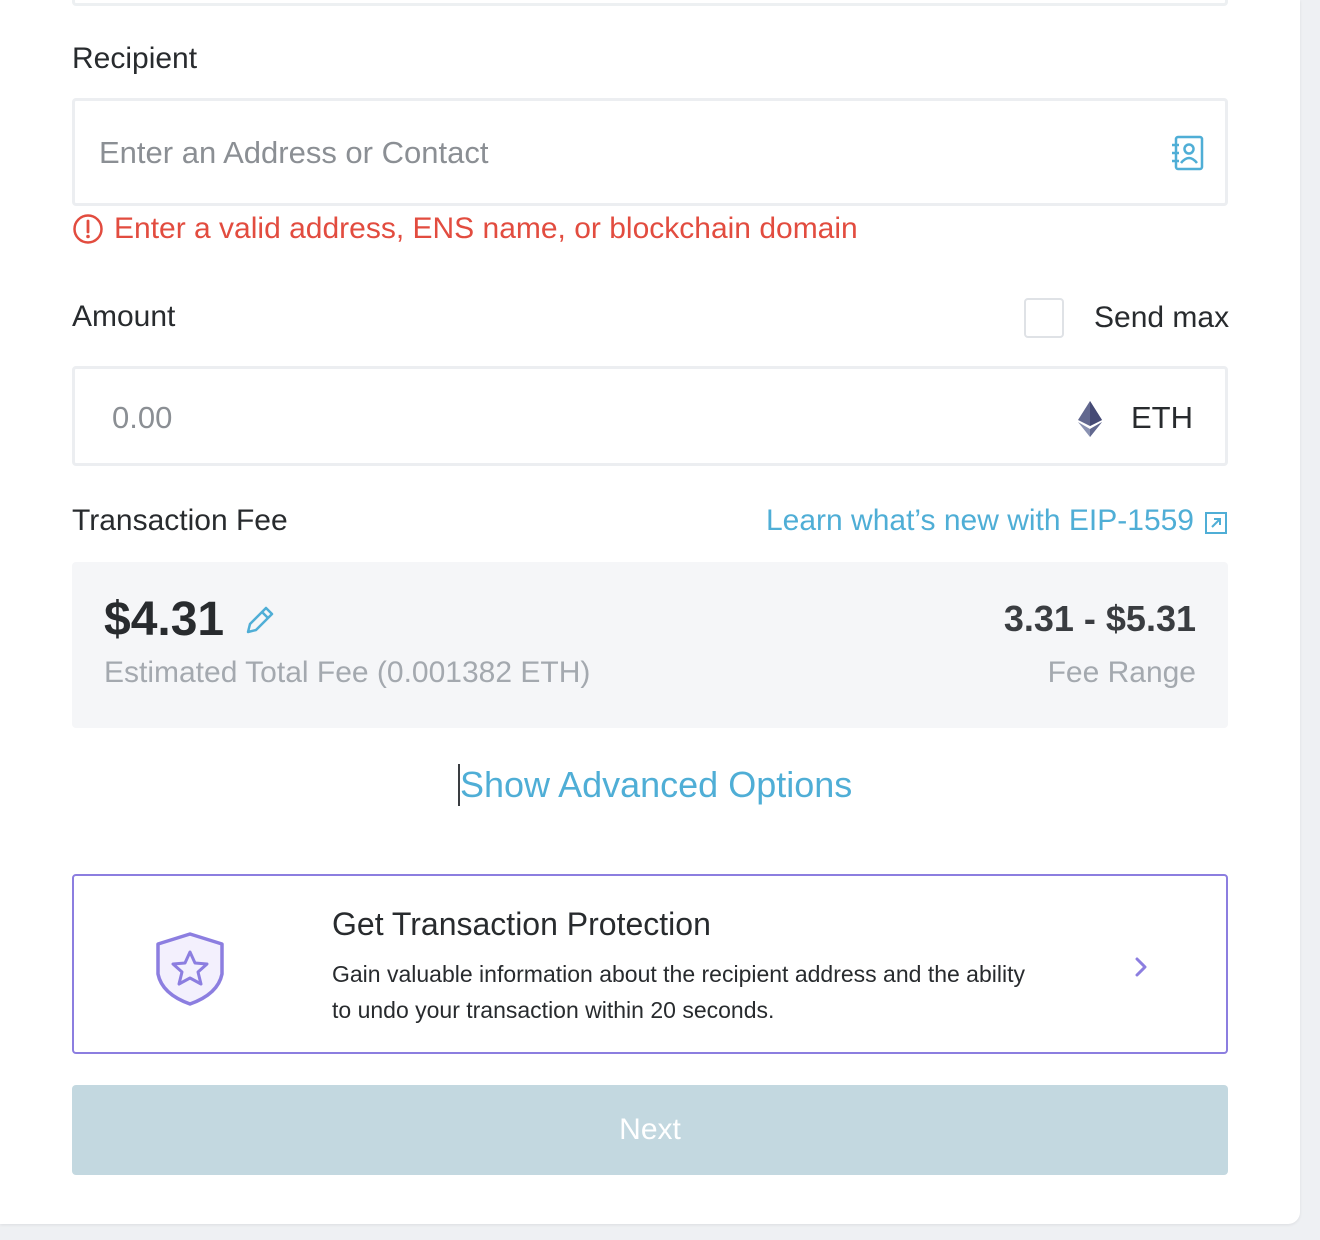  What do you see at coordinates (650, 3) in the screenshot?
I see `previous-field-edge` at bounding box center [650, 3].